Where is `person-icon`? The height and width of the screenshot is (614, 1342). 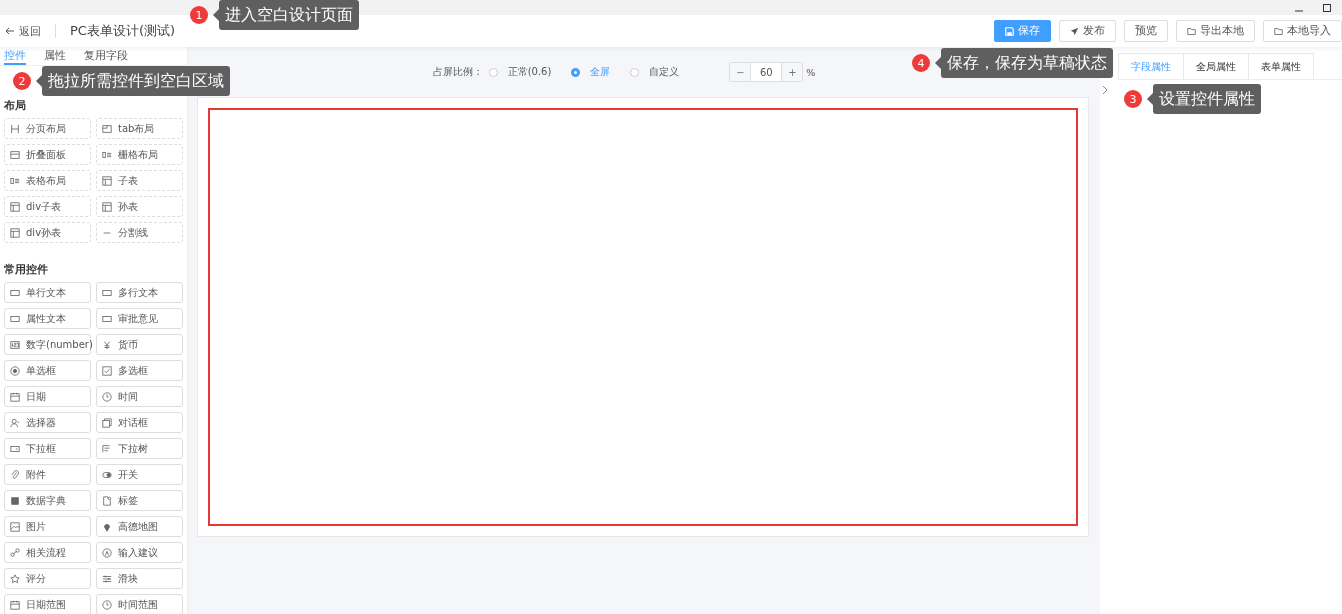 person-icon is located at coordinates (15, 422).